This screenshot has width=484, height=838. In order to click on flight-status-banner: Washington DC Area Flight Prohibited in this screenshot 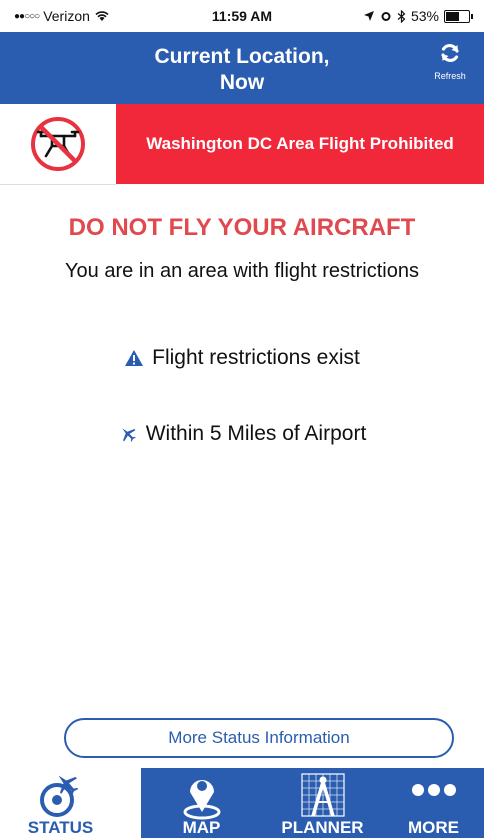, I will do `click(242, 144)`.